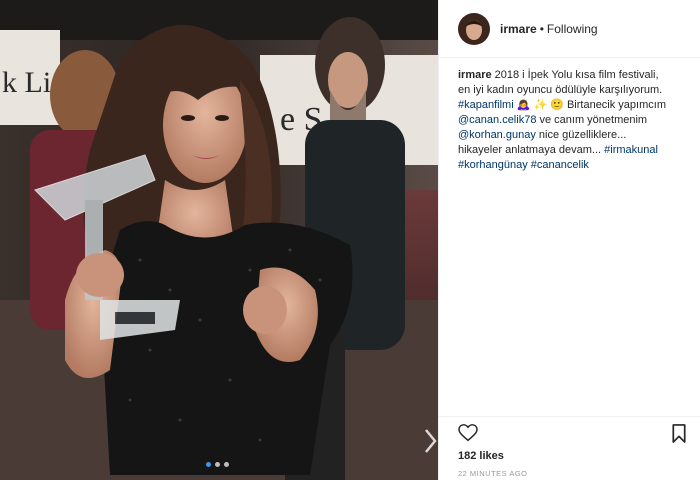 Image resolution: width=700 pixels, height=480 pixels. I want to click on hashtag-link: #kapanfilmi, so click(486, 105).